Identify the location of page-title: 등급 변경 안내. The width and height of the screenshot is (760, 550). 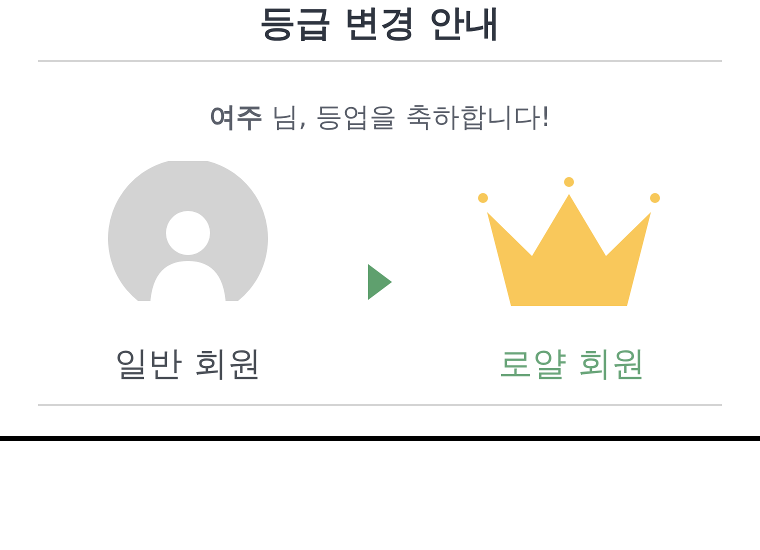
(380, 24).